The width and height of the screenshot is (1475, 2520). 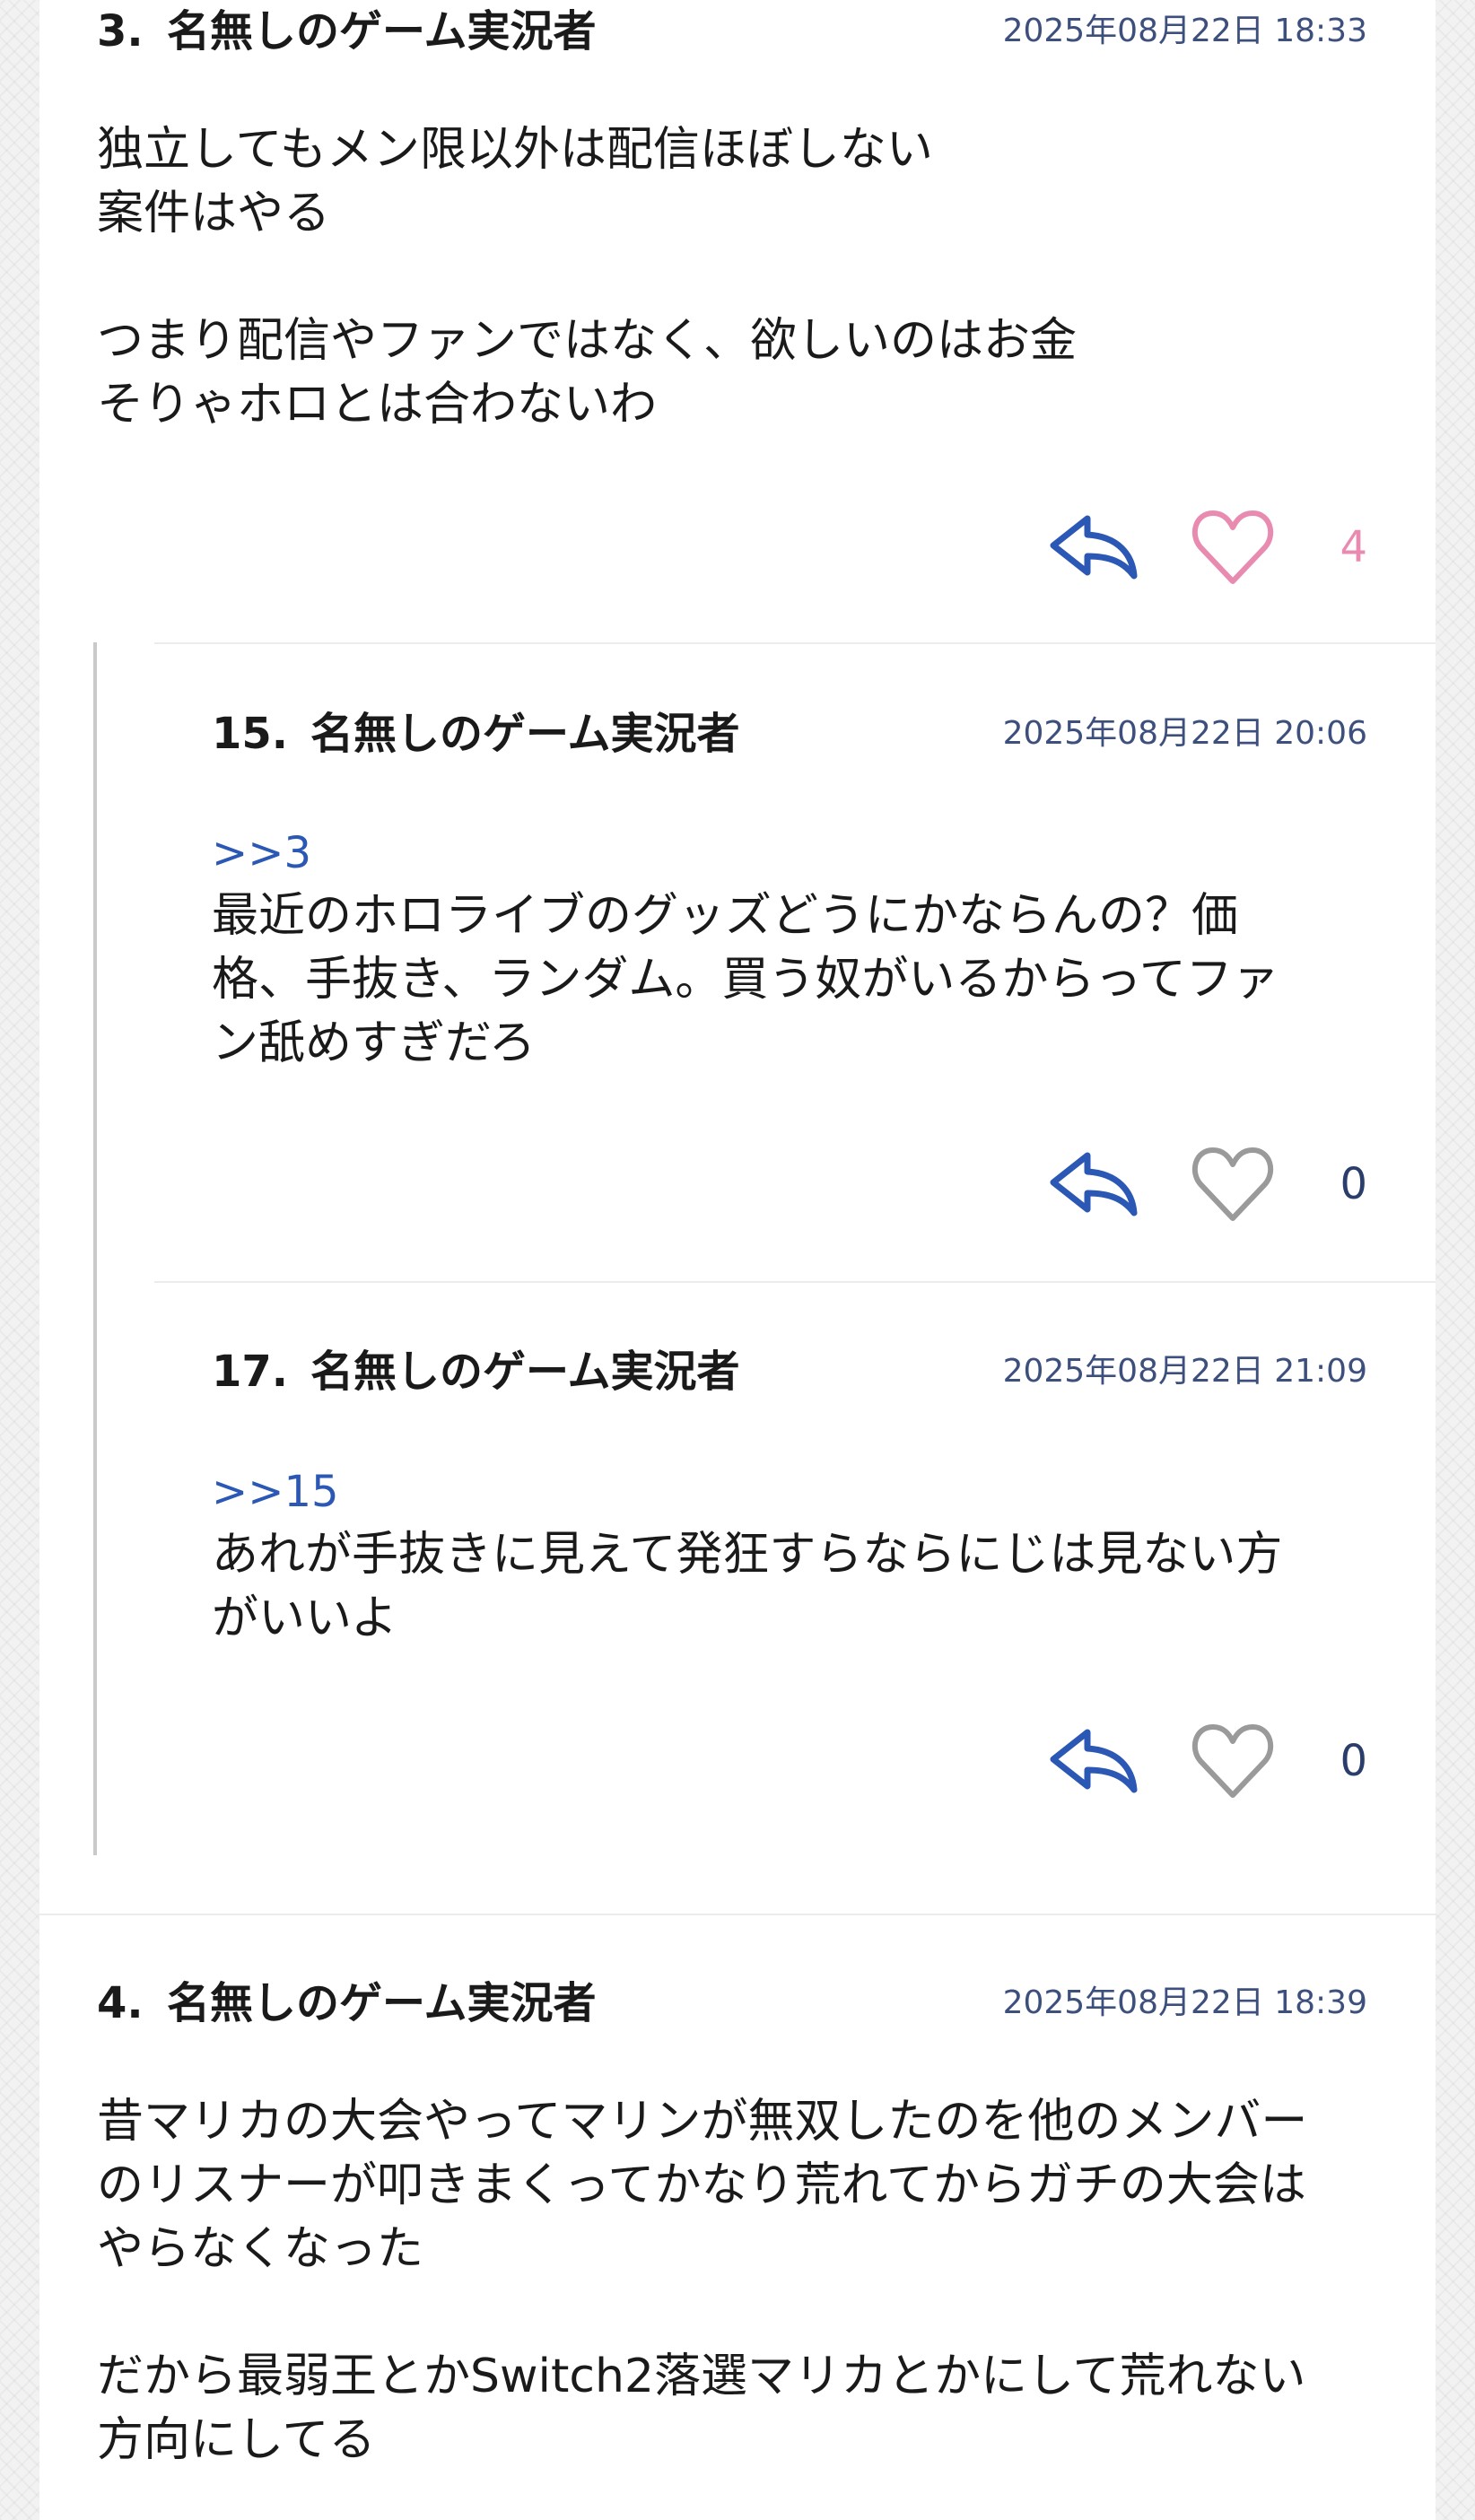 I want to click on comment-date: 2025年08月22日 21:09, so click(x=1184, y=1371).